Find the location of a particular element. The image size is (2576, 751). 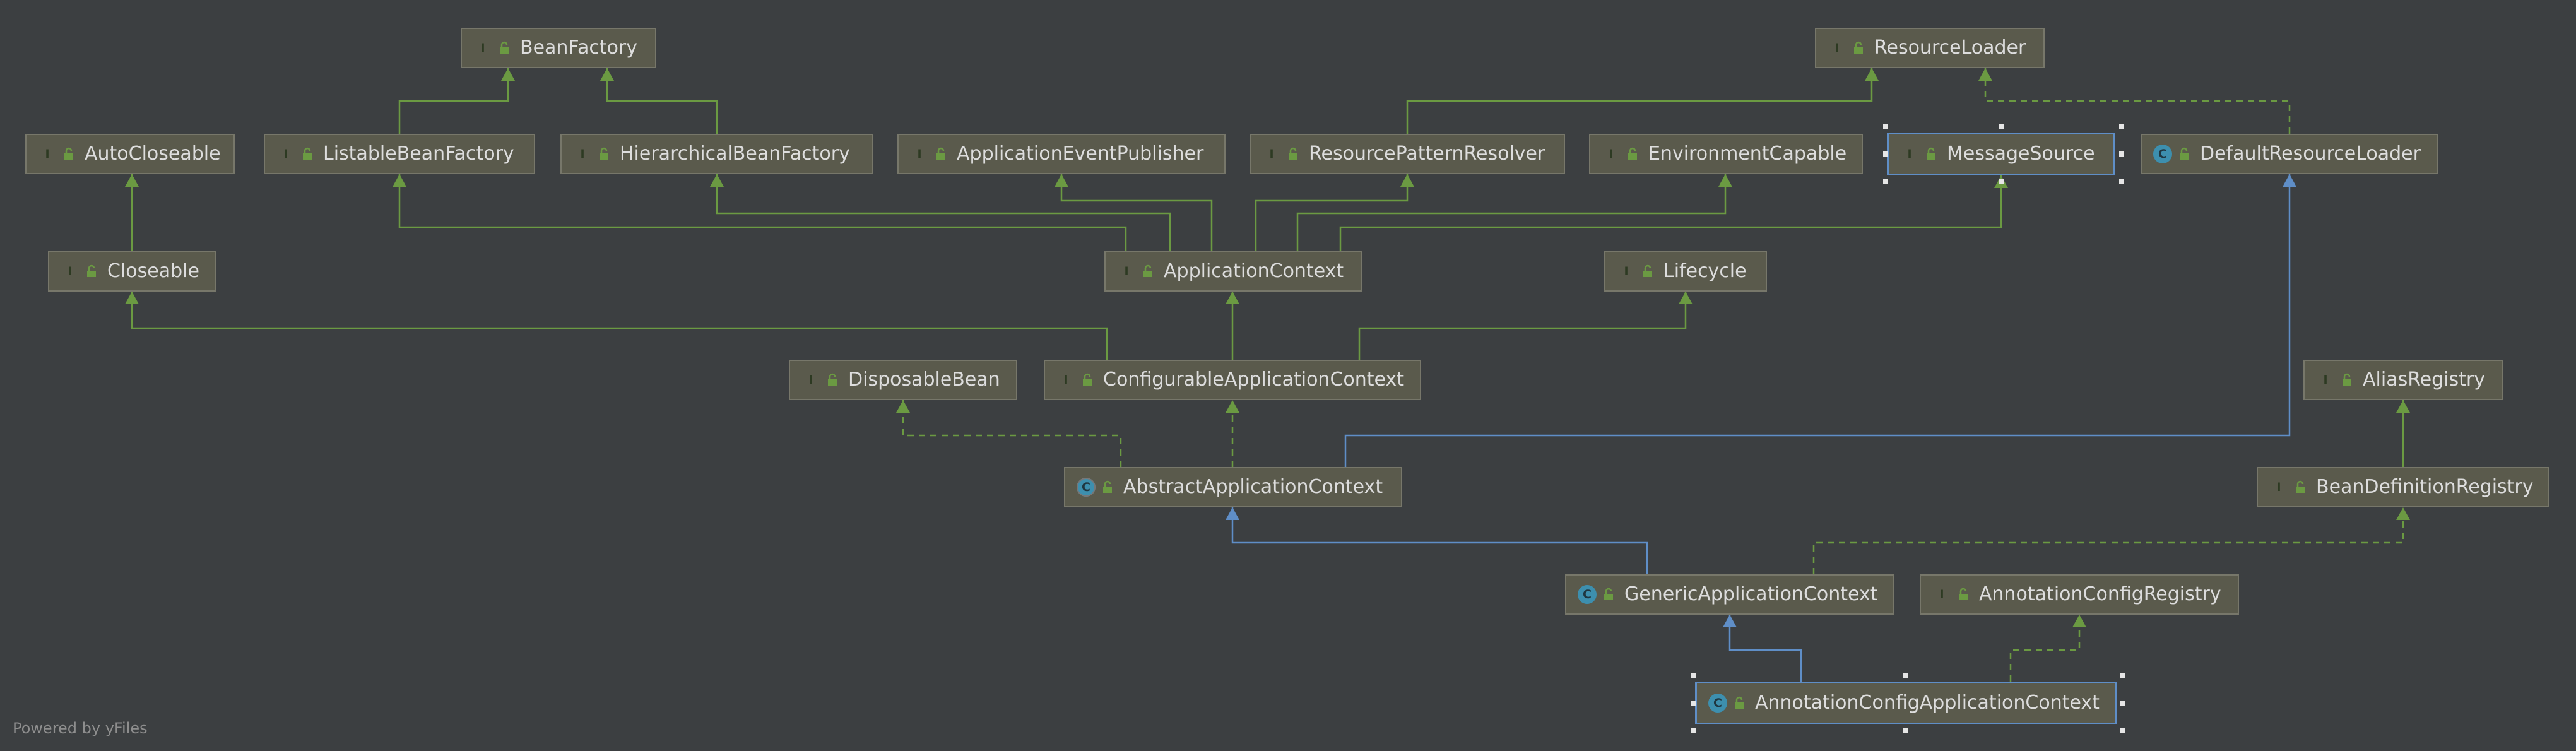

node-bean-definition-registry: I BeanDefinitionRegistry is located at coordinates (2403, 487).